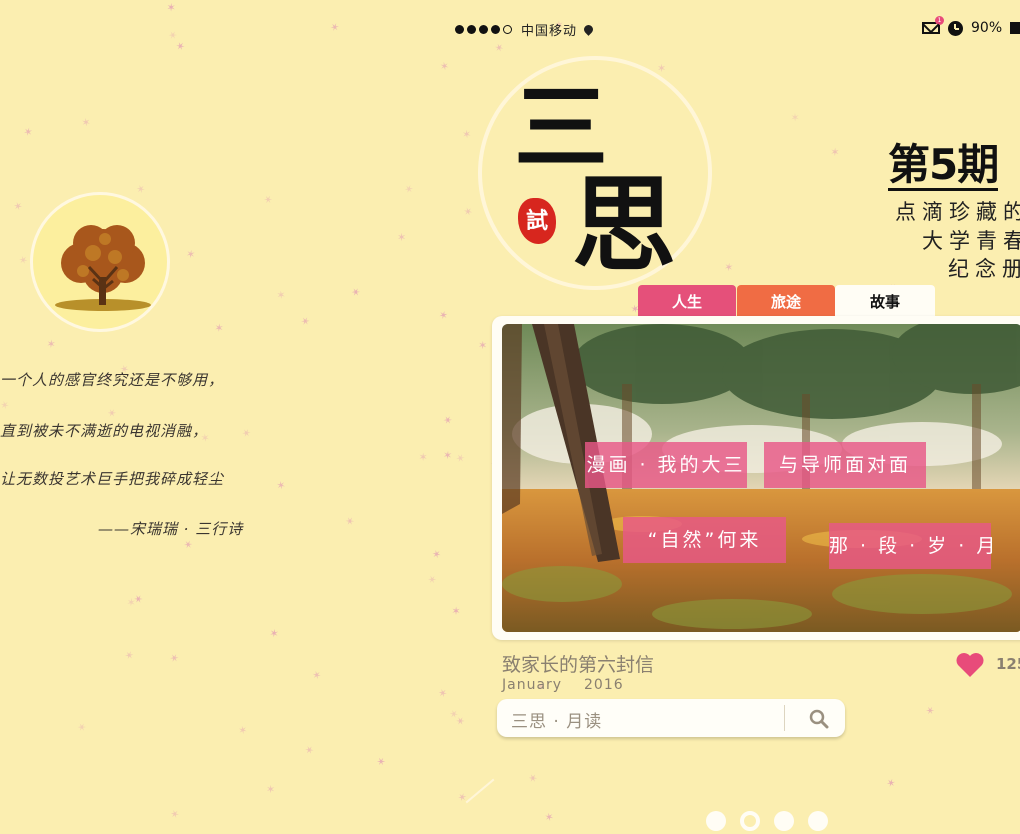  I want to click on logo-circle: 三 思 試, so click(595, 173).